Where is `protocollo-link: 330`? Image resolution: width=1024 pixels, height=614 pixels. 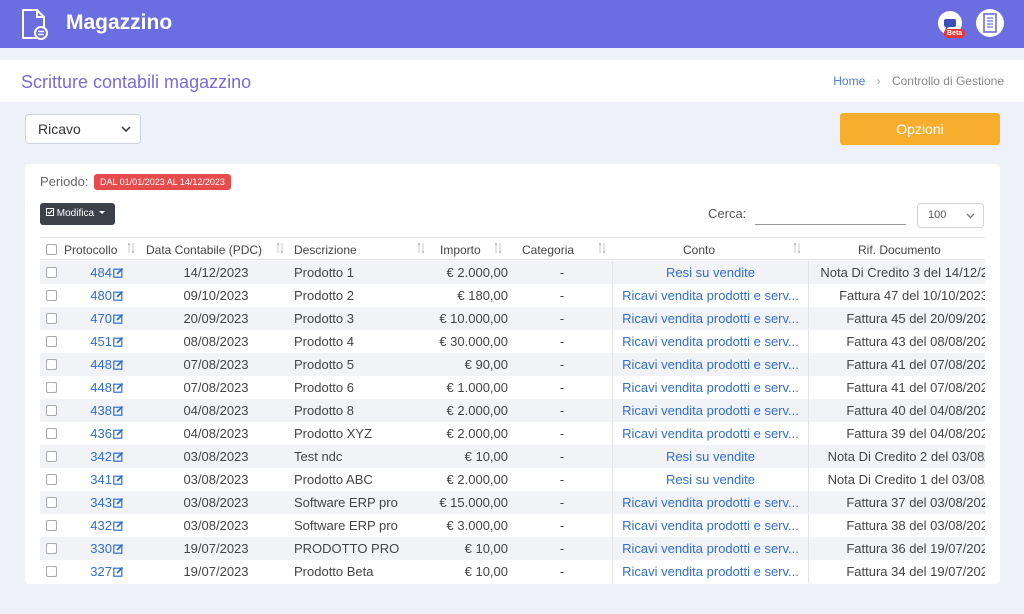 protocollo-link: 330 is located at coordinates (94, 548).